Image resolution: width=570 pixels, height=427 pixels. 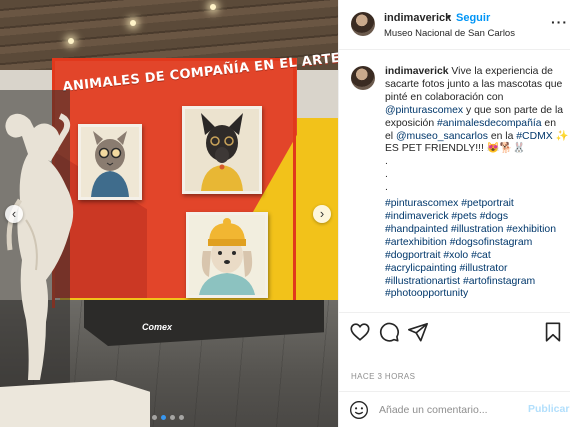 I want to click on carousel-prev-button: ‹, so click(x=14, y=214).